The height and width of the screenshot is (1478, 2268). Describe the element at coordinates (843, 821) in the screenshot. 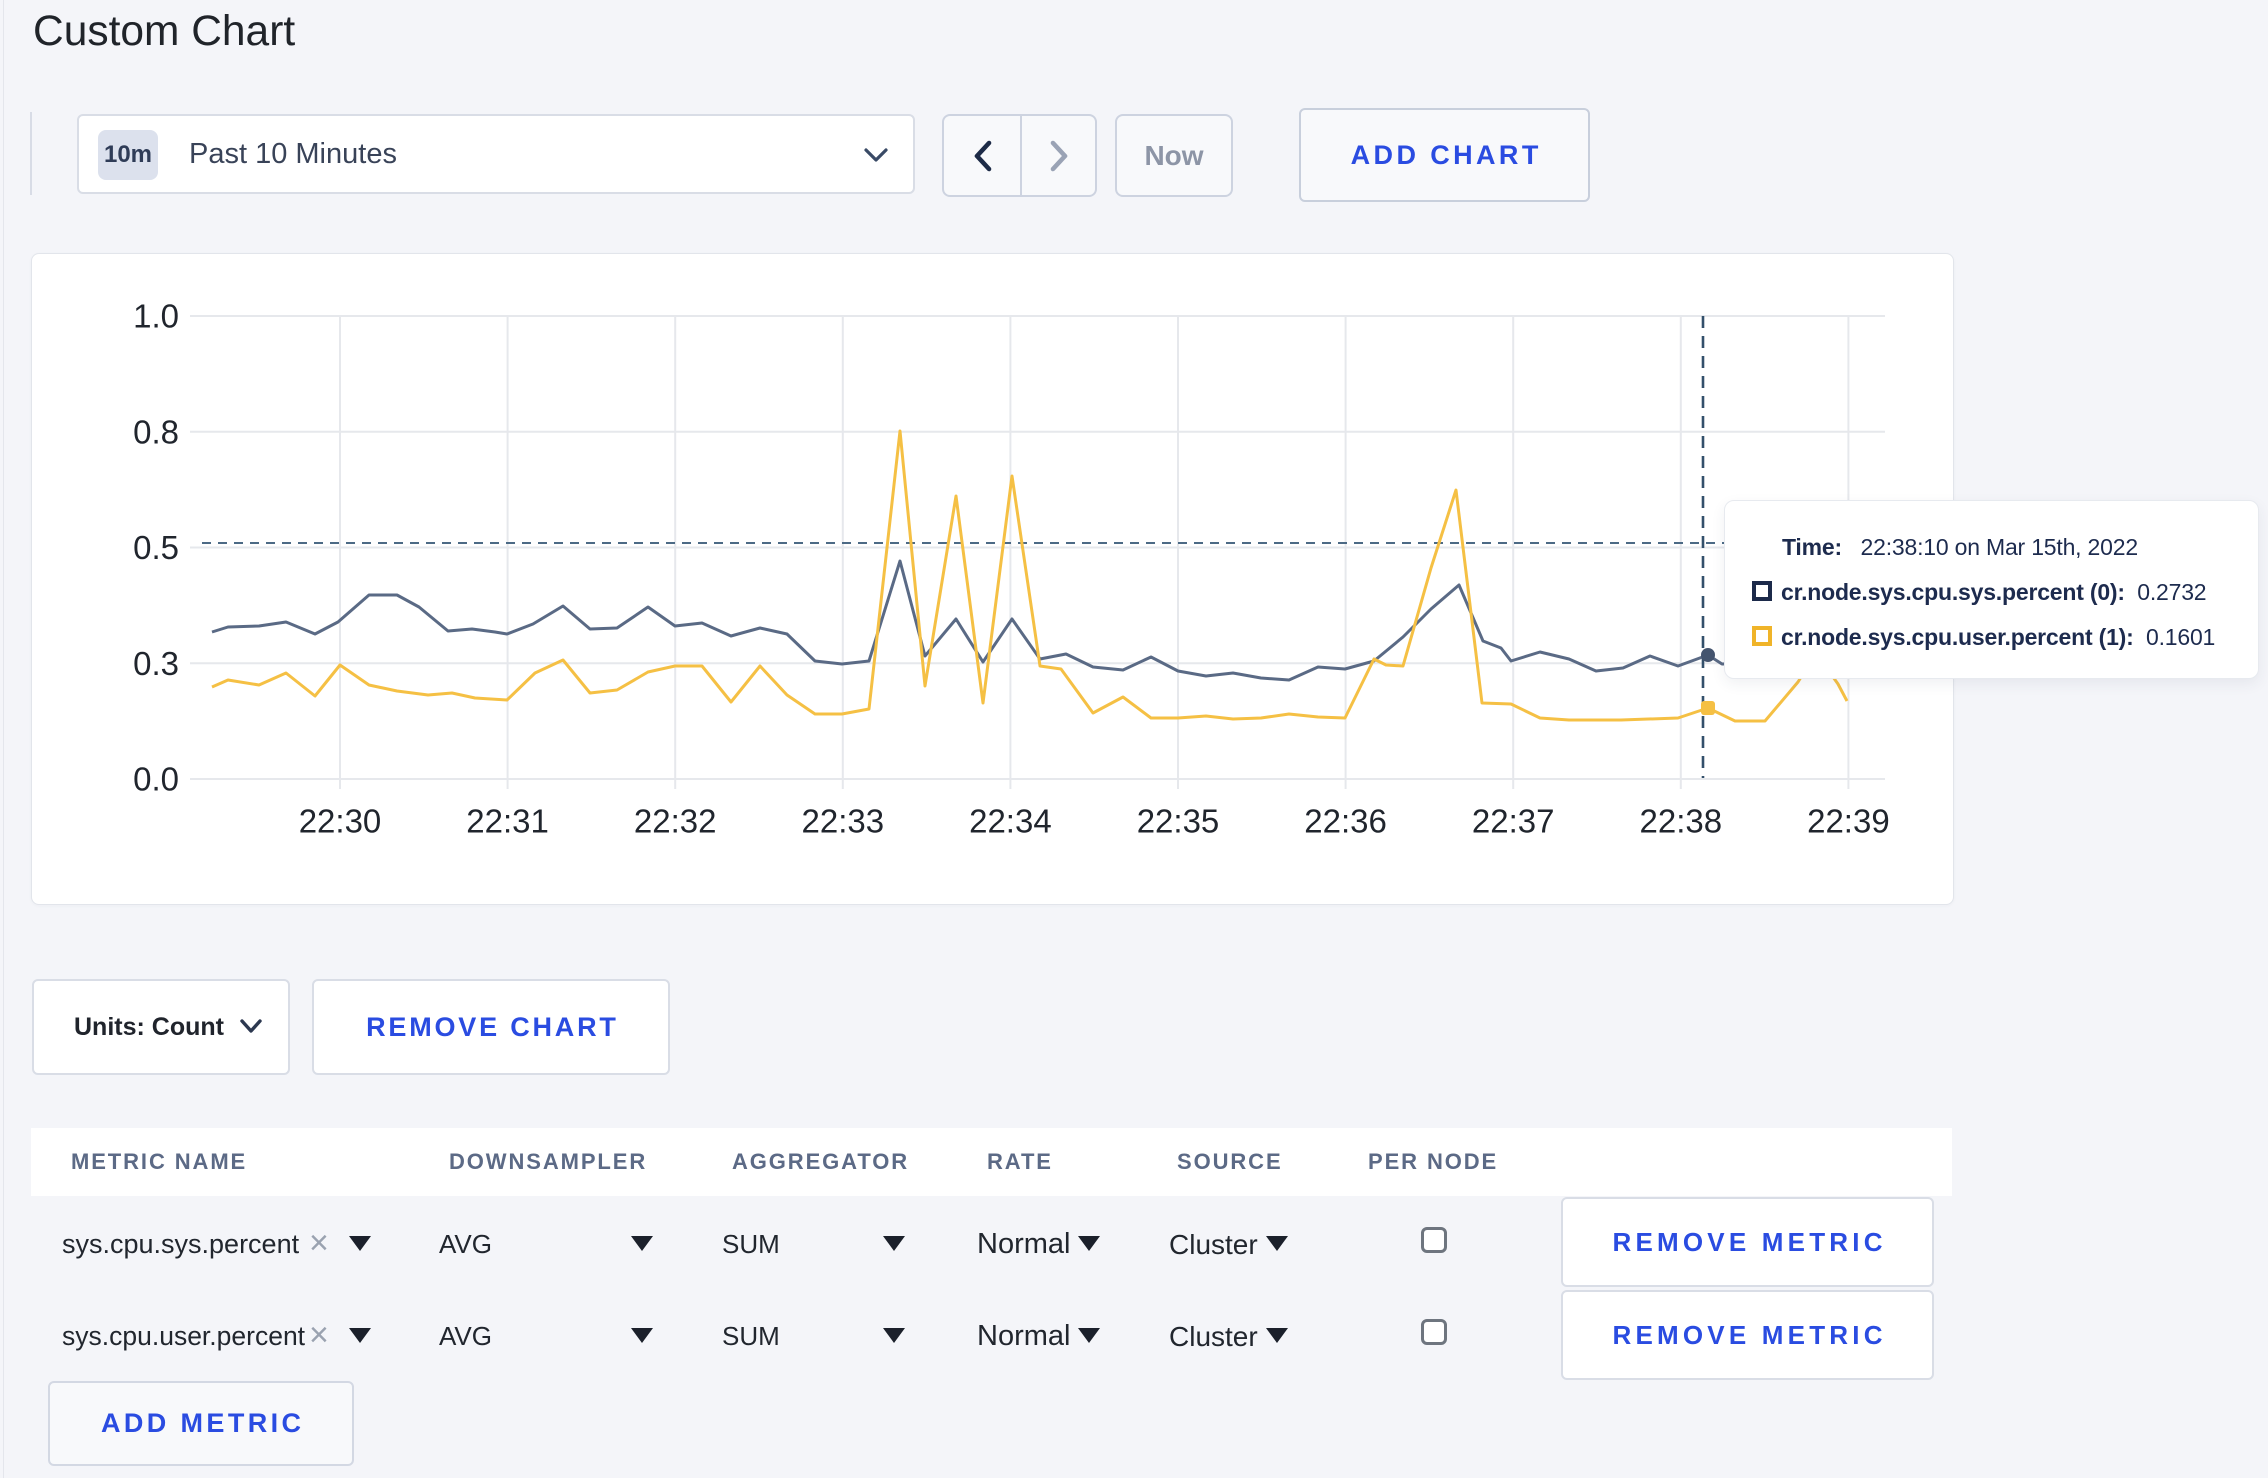

I see `svg-text: 22:33` at that location.